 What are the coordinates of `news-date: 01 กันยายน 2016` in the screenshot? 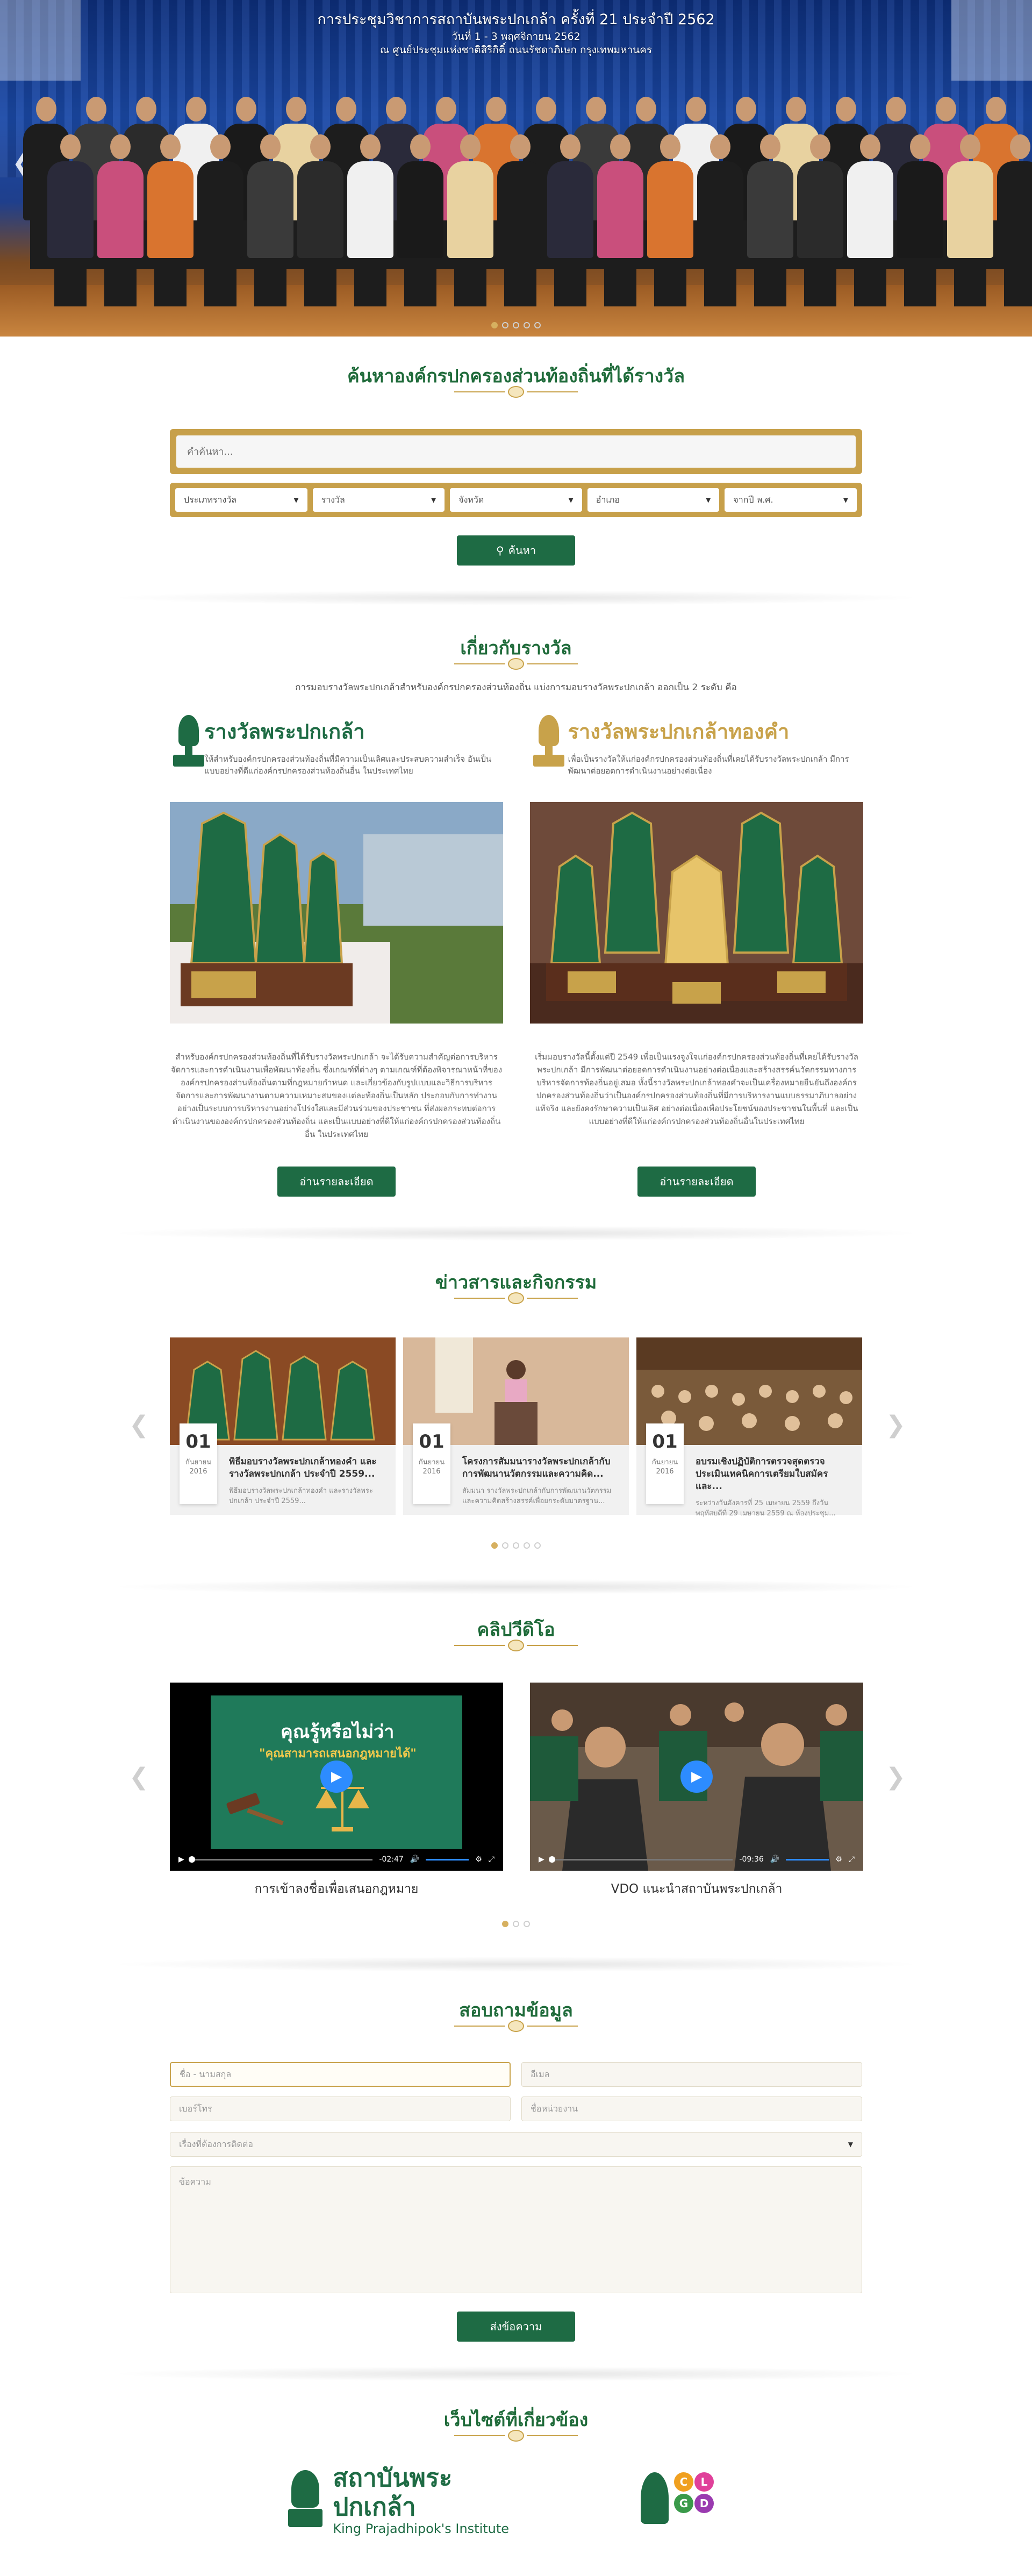 It's located at (665, 1463).